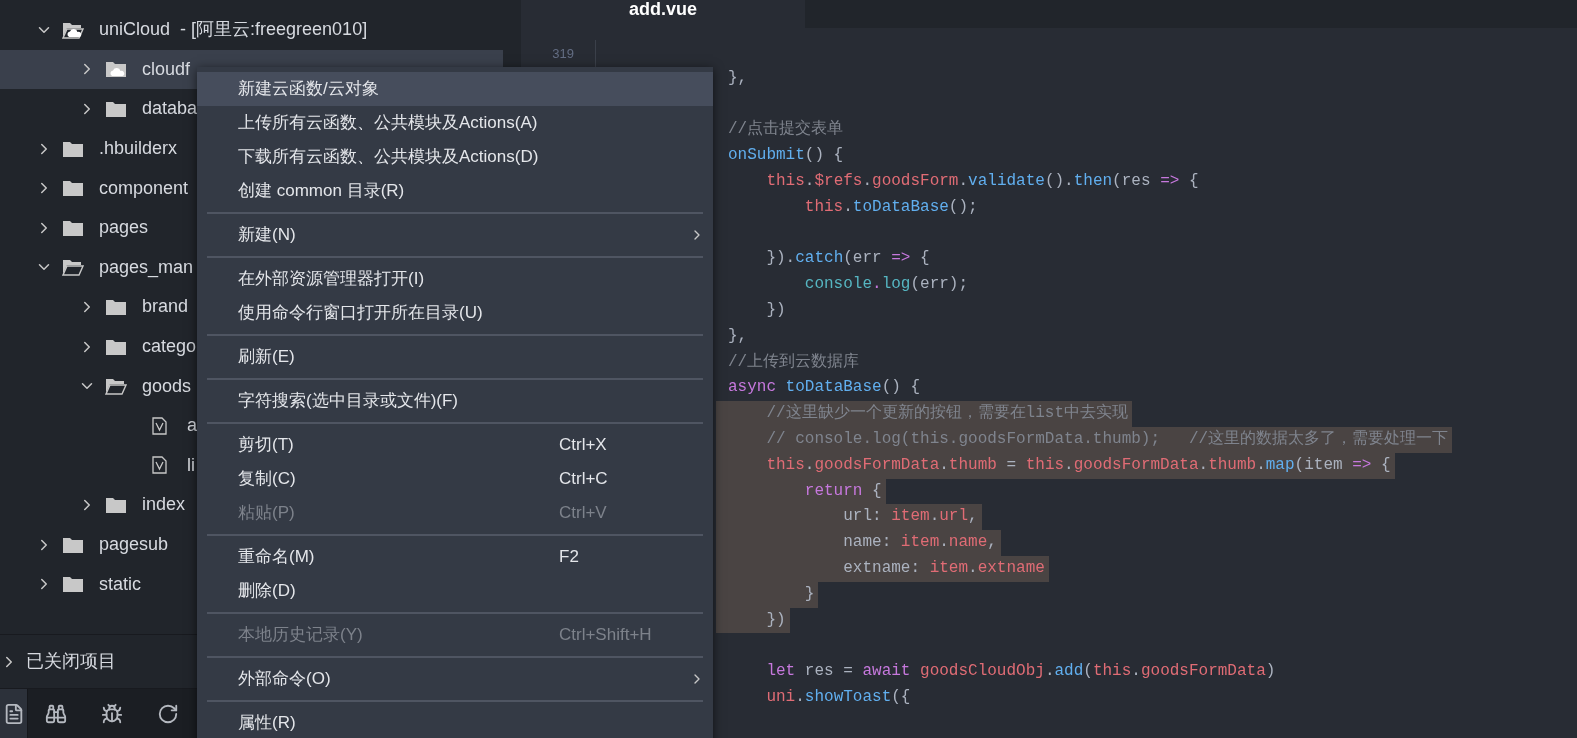 The image size is (1577, 738). What do you see at coordinates (848, 259) in the screenshot?
I see `code-line: }).catch(err => {` at bounding box center [848, 259].